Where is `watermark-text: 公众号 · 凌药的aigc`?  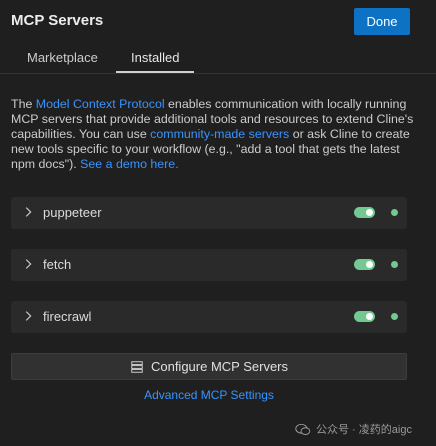 watermark-text: 公众号 · 凌药的aigc is located at coordinates (364, 430).